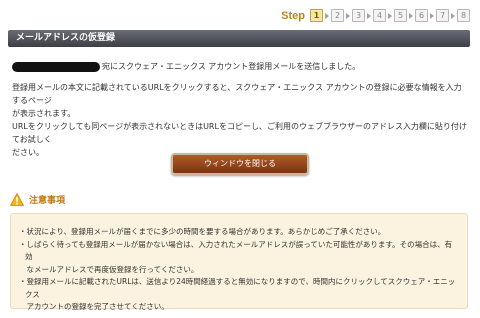  Describe the element at coordinates (293, 15) in the screenshot. I see `step-label: Step` at that location.